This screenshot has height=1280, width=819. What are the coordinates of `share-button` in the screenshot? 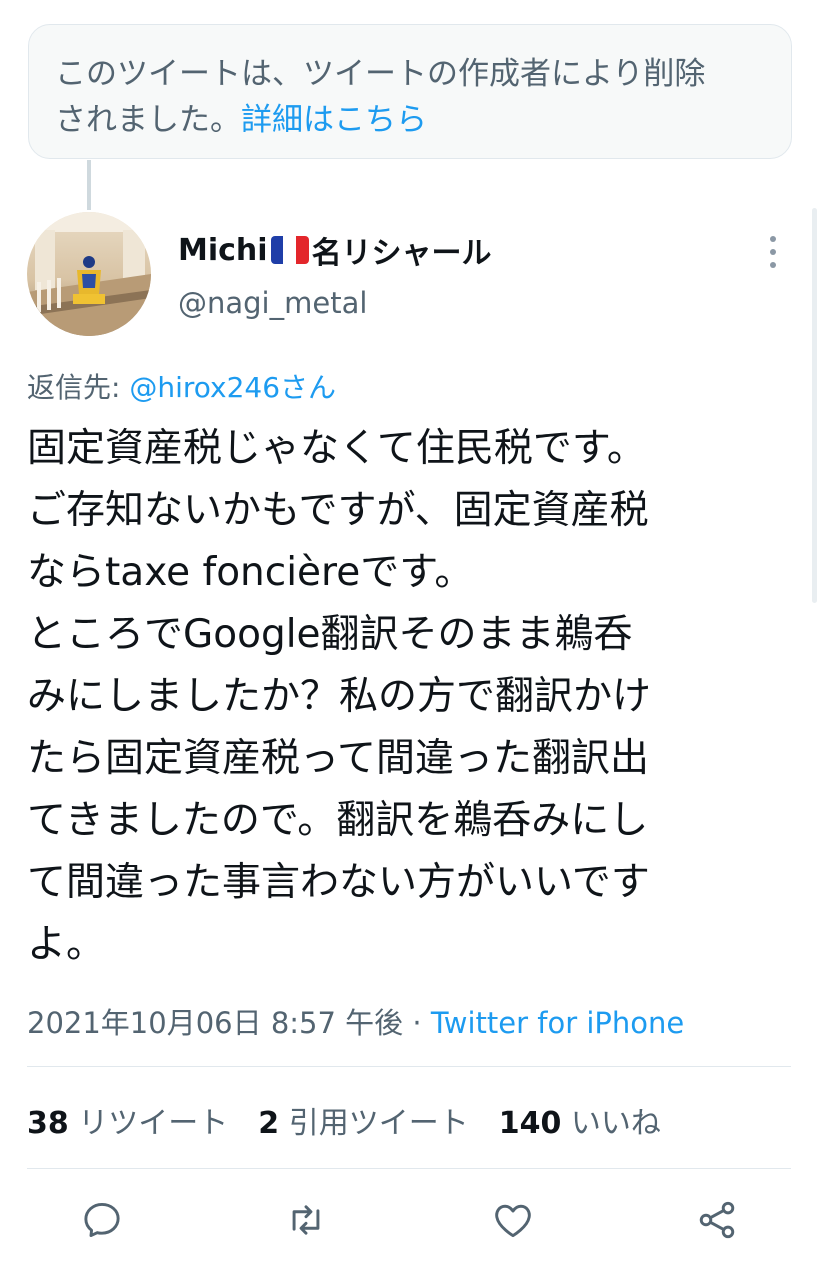 It's located at (717, 1220).